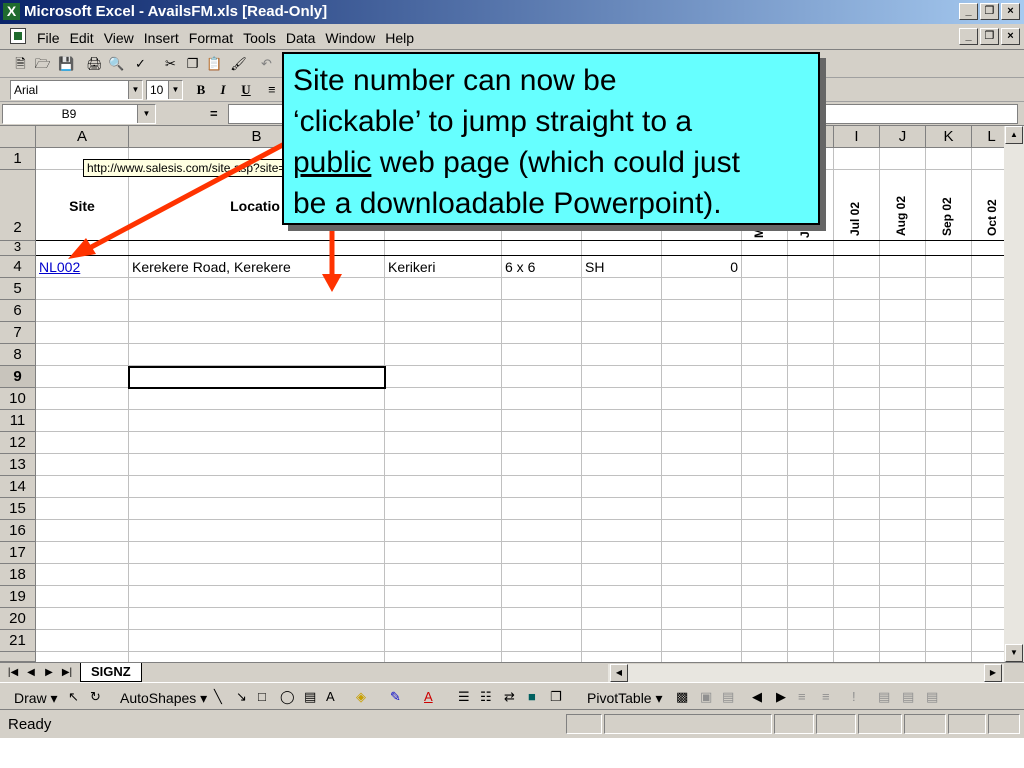  Describe the element at coordinates (395, 697) in the screenshot. I see `line-color-icon: ✎` at that location.